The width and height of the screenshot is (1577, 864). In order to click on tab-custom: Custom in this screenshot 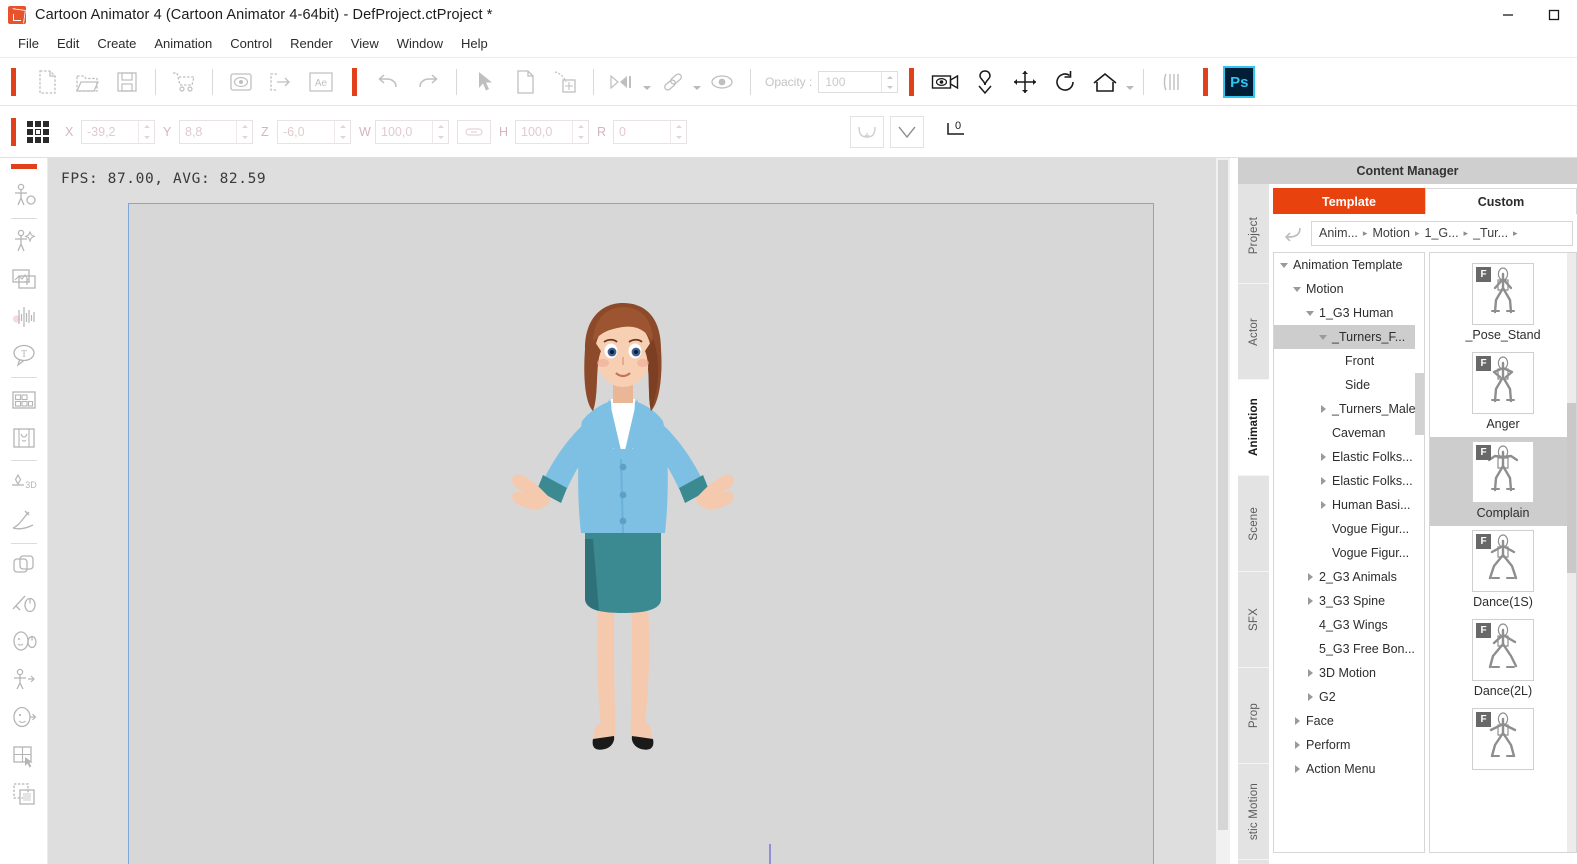, I will do `click(1501, 201)`.